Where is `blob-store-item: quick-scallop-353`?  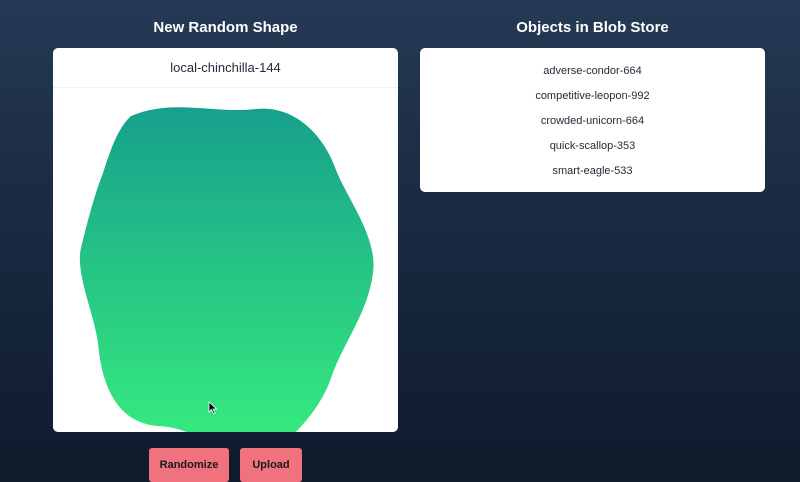
blob-store-item: quick-scallop-353 is located at coordinates (592, 147).